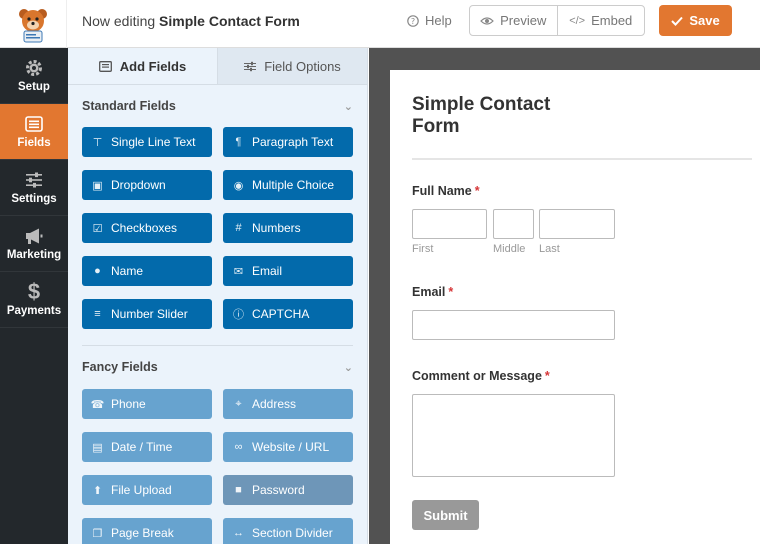 The height and width of the screenshot is (544, 760). What do you see at coordinates (97, 533) in the screenshot?
I see `copy-icon: ❐` at bounding box center [97, 533].